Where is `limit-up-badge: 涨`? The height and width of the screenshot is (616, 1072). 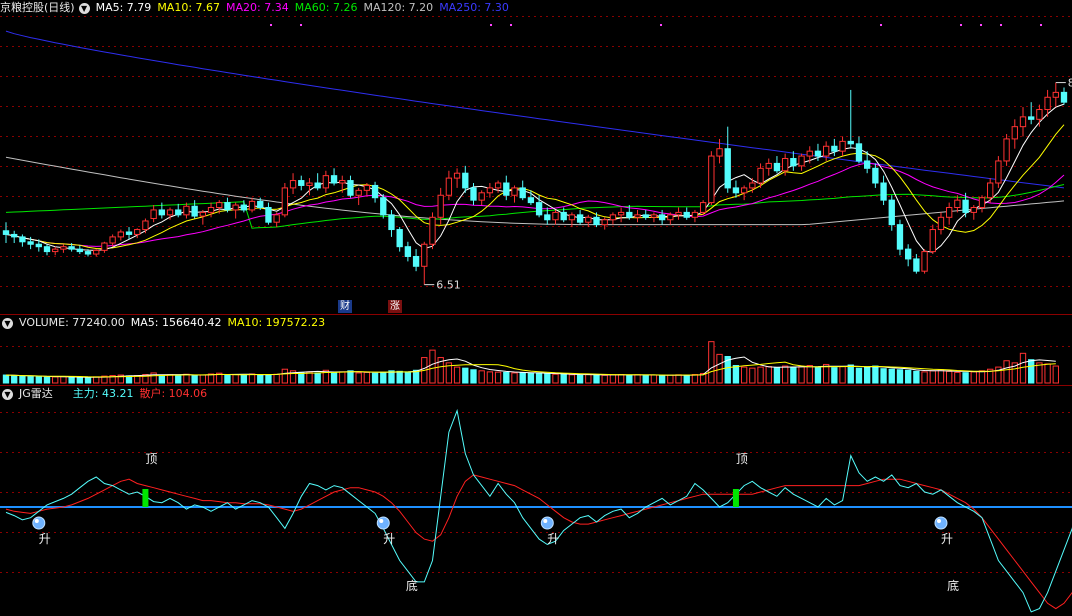
limit-up-badge: 涨 is located at coordinates (395, 306).